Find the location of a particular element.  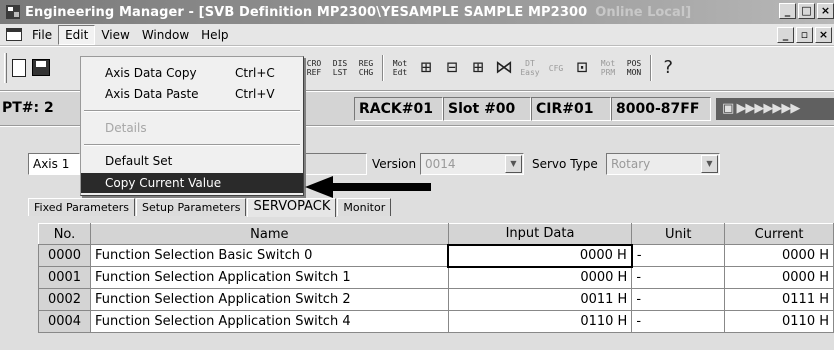

motion-edit-icon: Mot Edt is located at coordinates (400, 68).